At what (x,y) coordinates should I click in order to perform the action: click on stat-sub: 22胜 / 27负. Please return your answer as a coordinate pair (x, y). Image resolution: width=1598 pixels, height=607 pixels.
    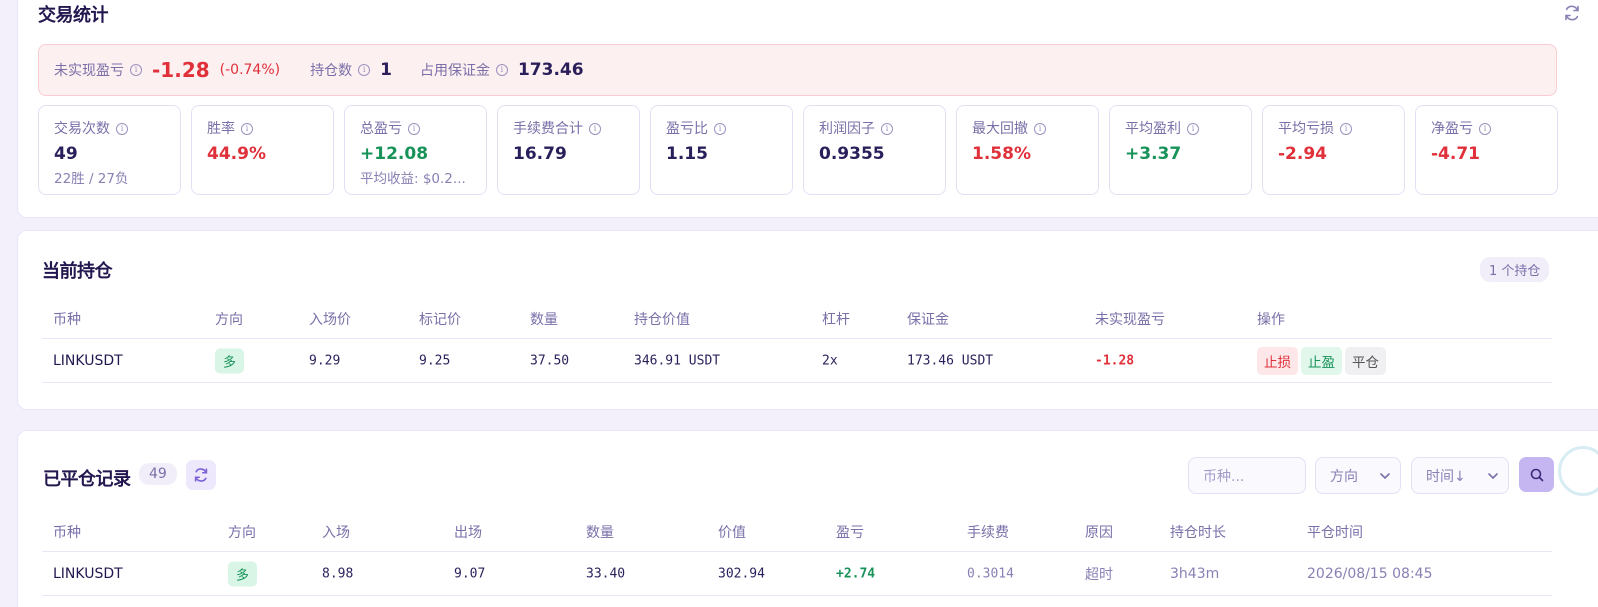
    Looking at the image, I should click on (91, 179).